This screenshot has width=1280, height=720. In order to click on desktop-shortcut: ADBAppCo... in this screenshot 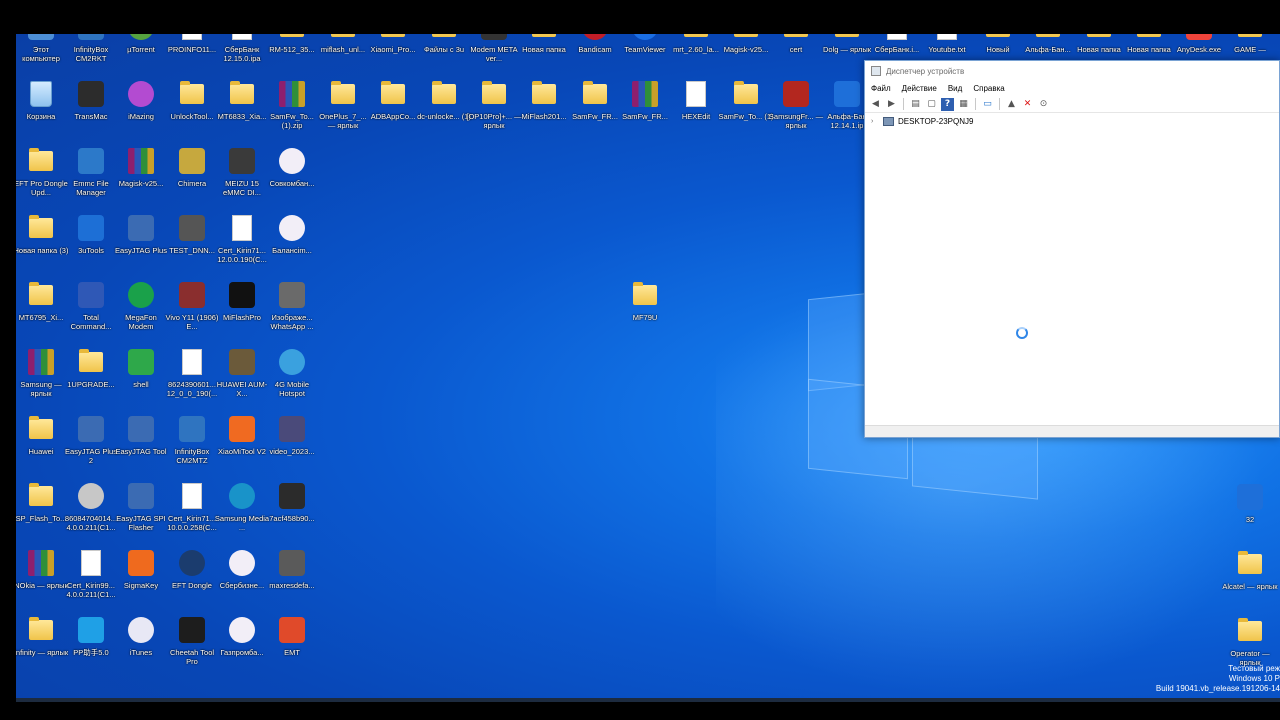, I will do `click(393, 111)`.